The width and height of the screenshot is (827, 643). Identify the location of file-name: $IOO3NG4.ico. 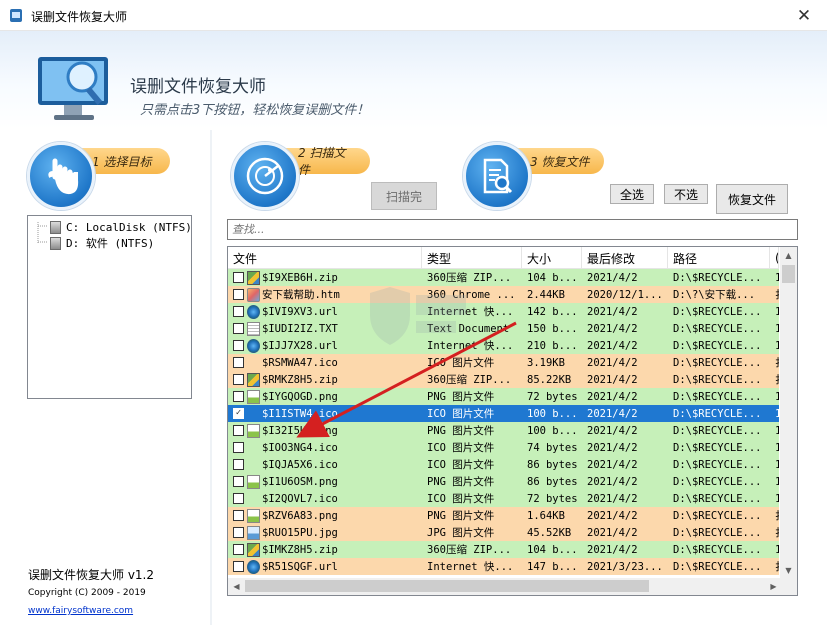
(300, 447).